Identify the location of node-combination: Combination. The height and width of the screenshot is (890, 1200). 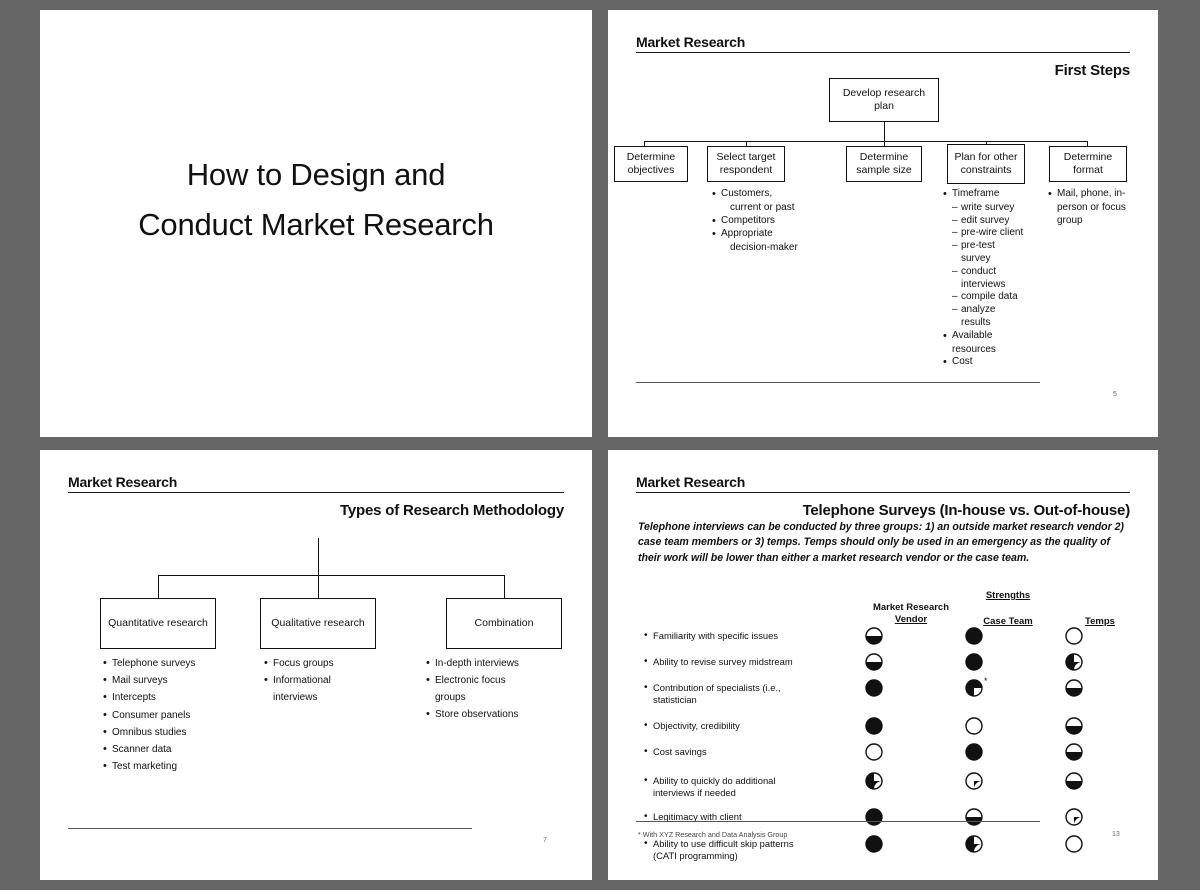
(504, 623).